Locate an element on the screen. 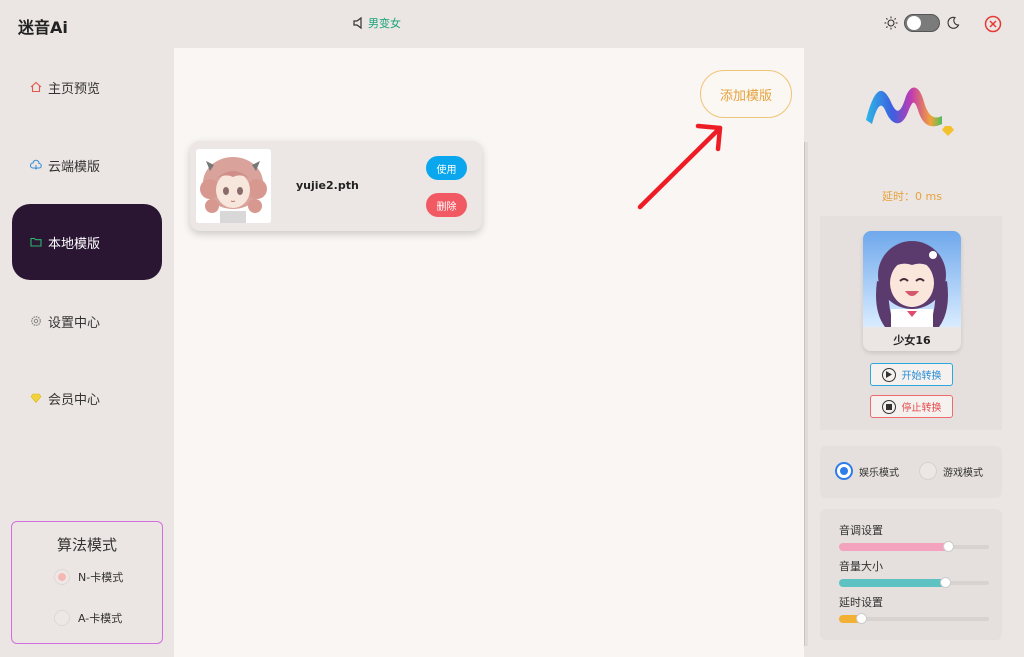  avatar-image is located at coordinates (912, 279).